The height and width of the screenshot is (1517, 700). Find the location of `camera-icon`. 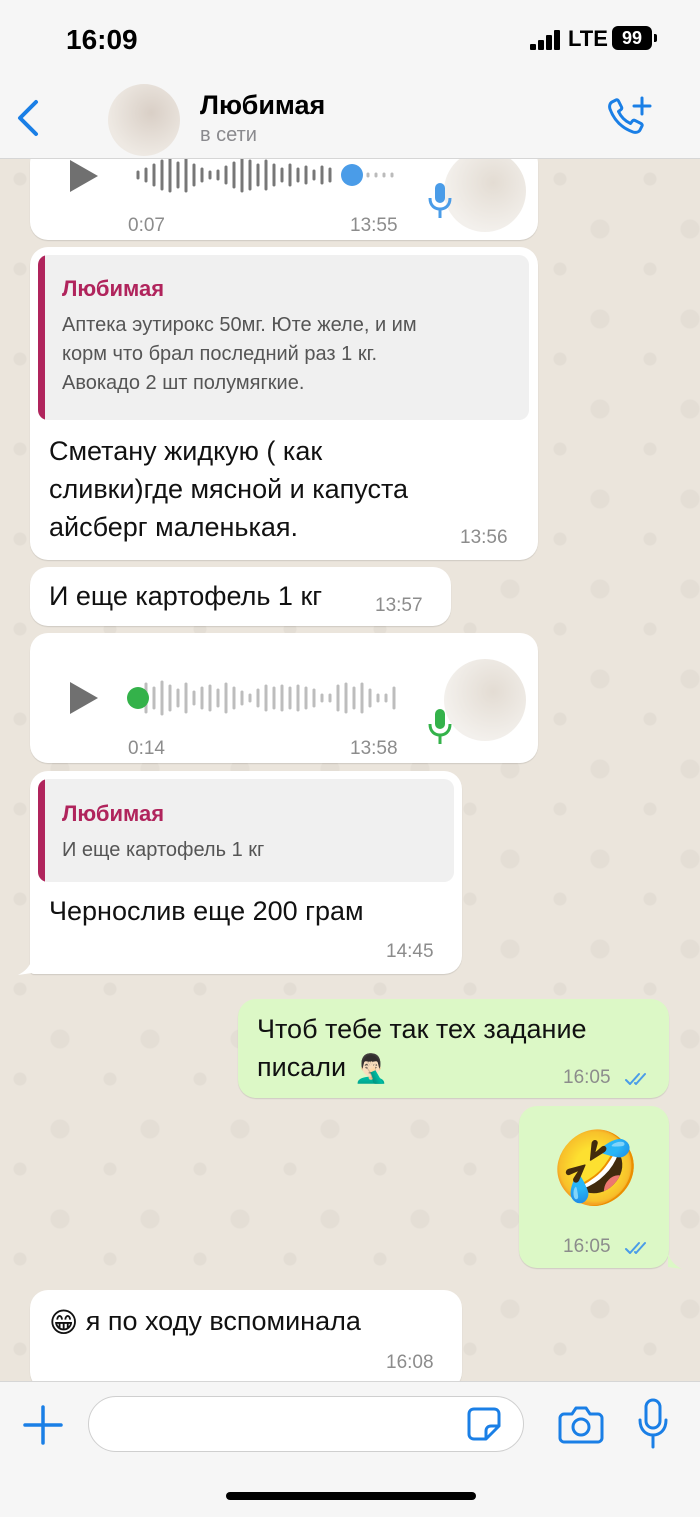

camera-icon is located at coordinates (581, 1424).